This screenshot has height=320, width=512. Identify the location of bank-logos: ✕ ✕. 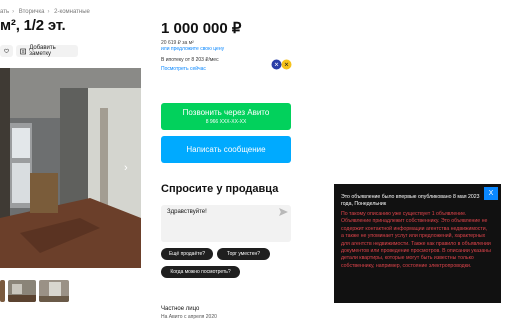
(282, 63).